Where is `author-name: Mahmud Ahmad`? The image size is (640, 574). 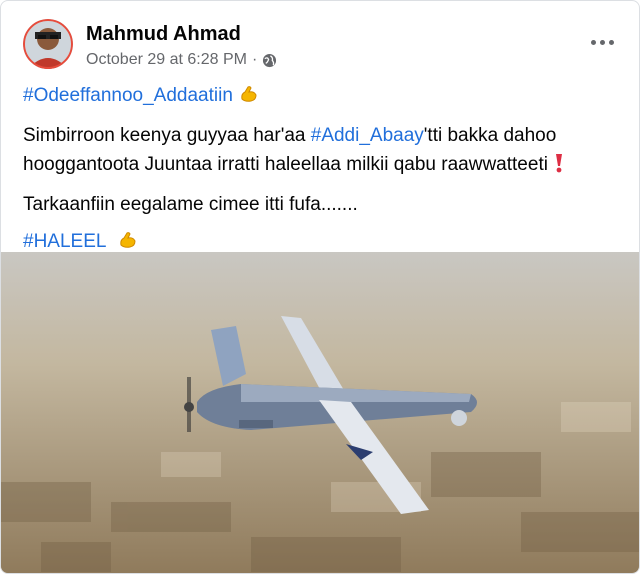
author-name: Mahmud Ahmad is located at coordinates (163, 34).